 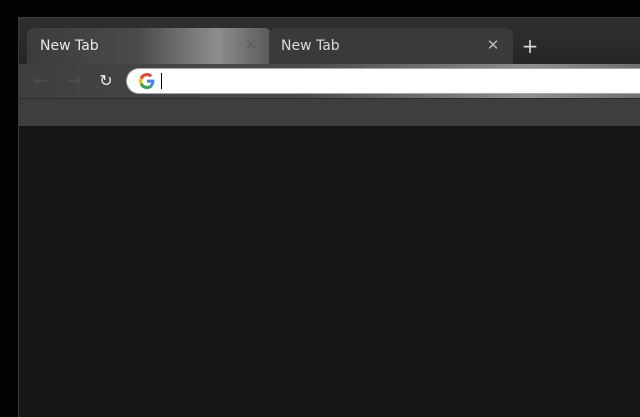 I want to click on arrow-left-icon: ←, so click(x=41, y=81).